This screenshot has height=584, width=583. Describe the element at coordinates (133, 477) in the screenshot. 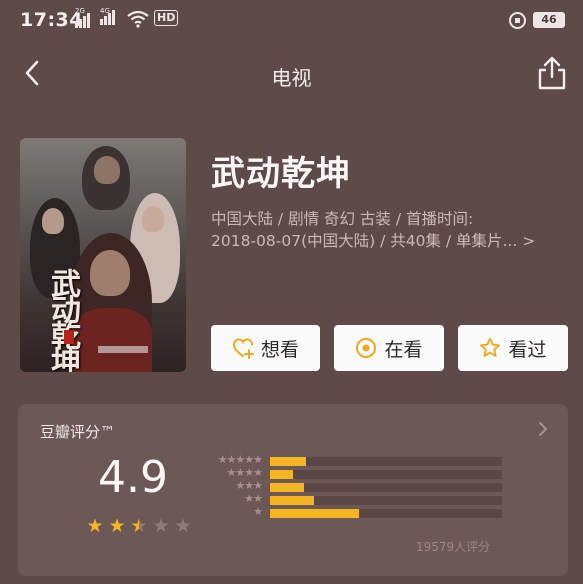

I see `rating-score: 4.9` at that location.